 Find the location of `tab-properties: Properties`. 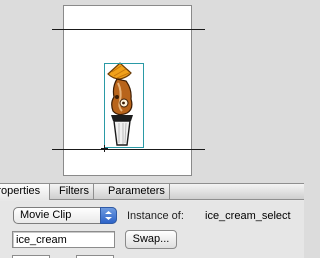

tab-properties: Properties is located at coordinates (25, 192).